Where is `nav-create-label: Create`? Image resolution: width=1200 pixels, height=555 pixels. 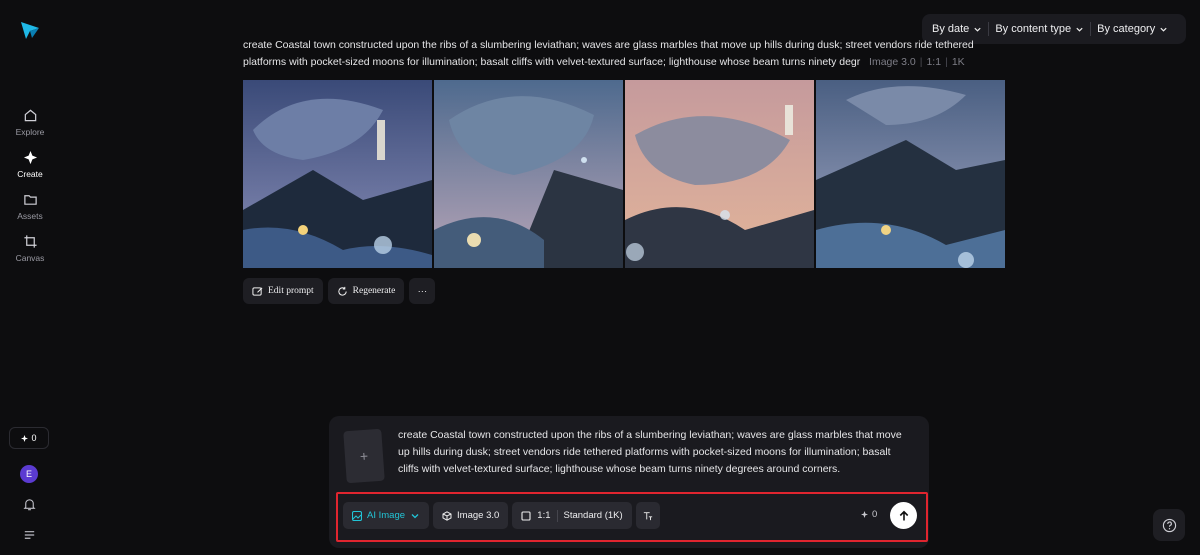
nav-create-label: Create is located at coordinates (30, 174).